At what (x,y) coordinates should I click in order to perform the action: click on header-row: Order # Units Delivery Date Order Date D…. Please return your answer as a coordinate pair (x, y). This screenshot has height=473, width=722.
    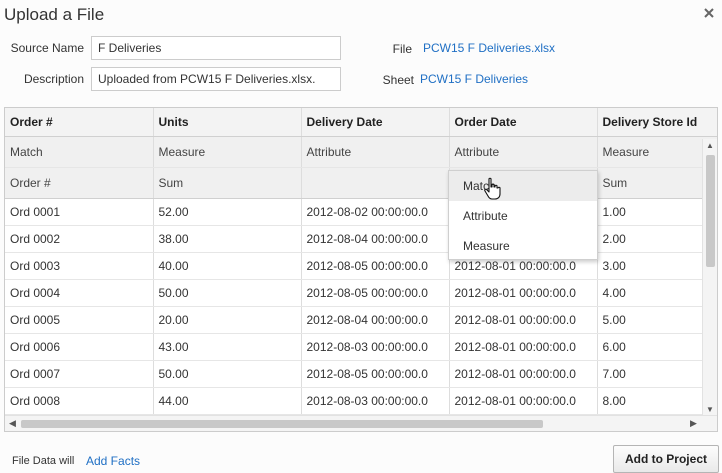
    Looking at the image, I should click on (361, 122).